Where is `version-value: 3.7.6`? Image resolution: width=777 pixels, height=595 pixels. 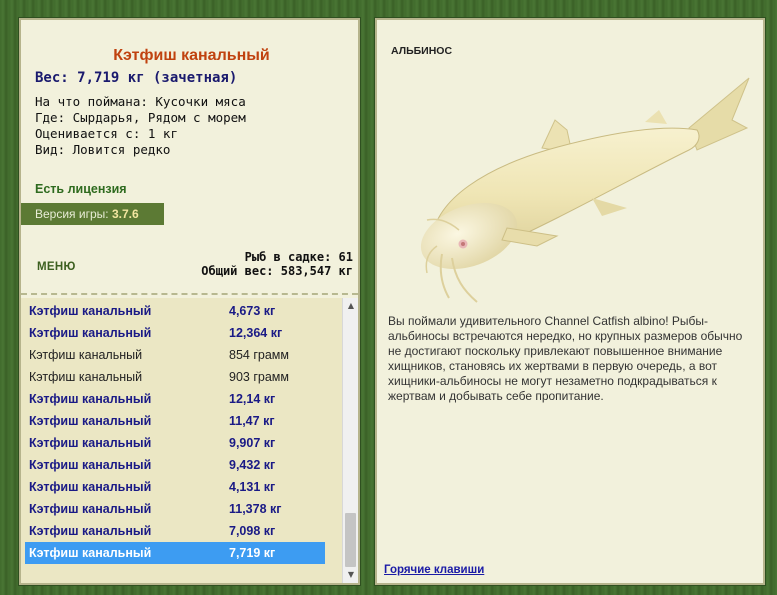
version-value: 3.7.6 is located at coordinates (125, 214).